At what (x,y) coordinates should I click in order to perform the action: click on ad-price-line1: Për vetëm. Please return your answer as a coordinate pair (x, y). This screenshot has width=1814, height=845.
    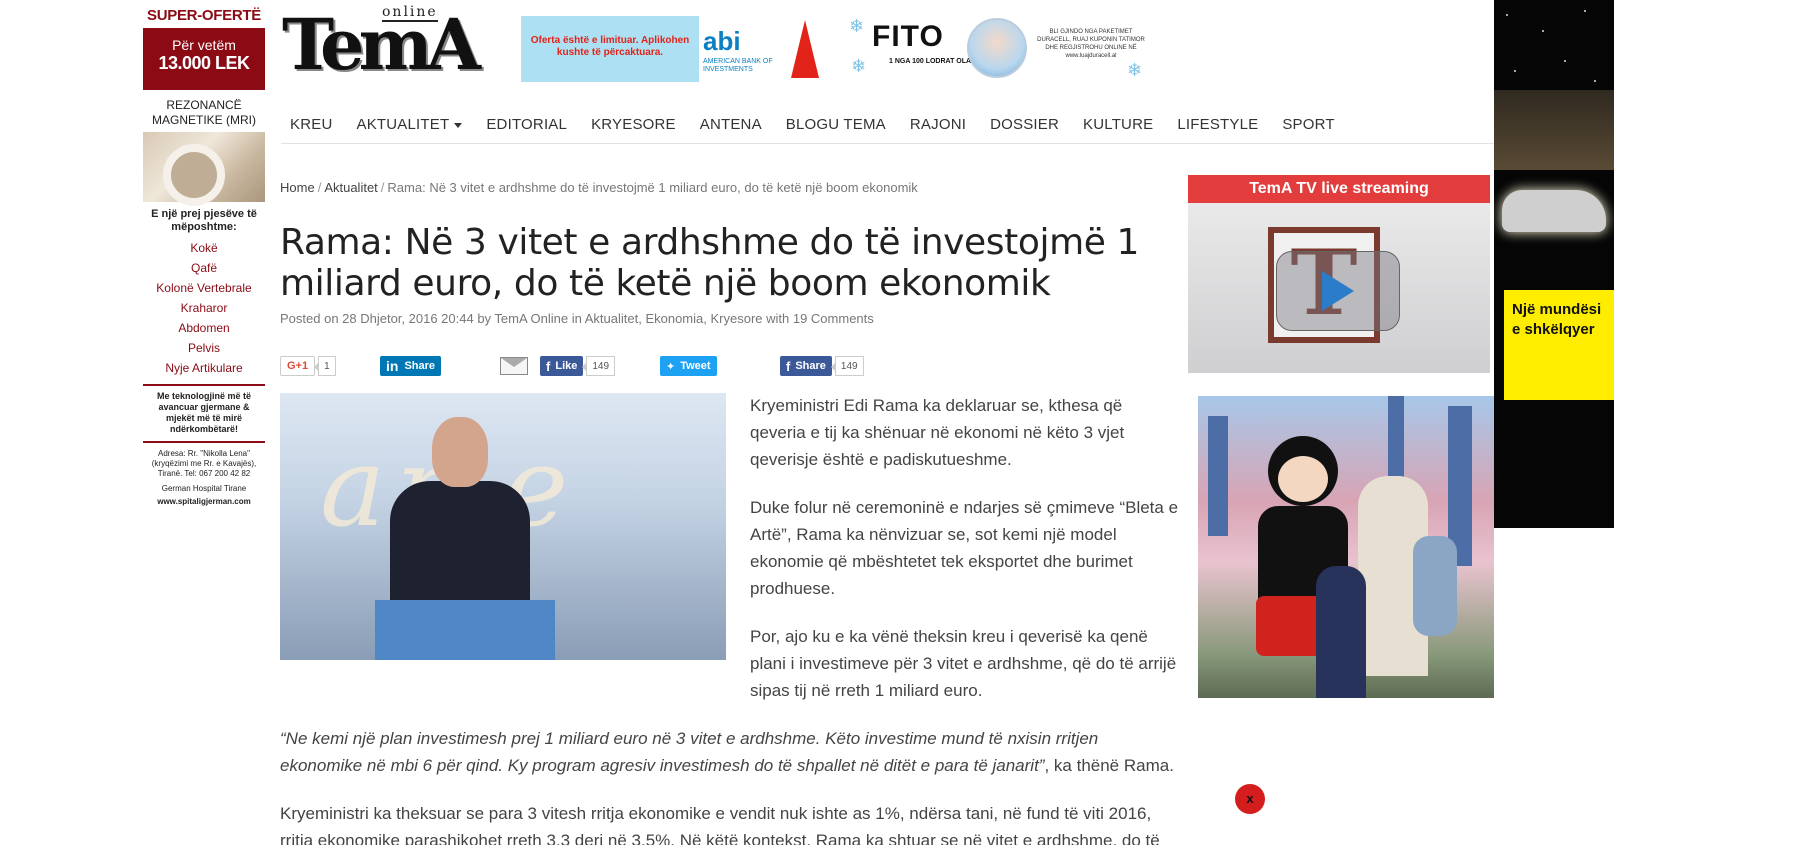
    Looking at the image, I should click on (204, 45).